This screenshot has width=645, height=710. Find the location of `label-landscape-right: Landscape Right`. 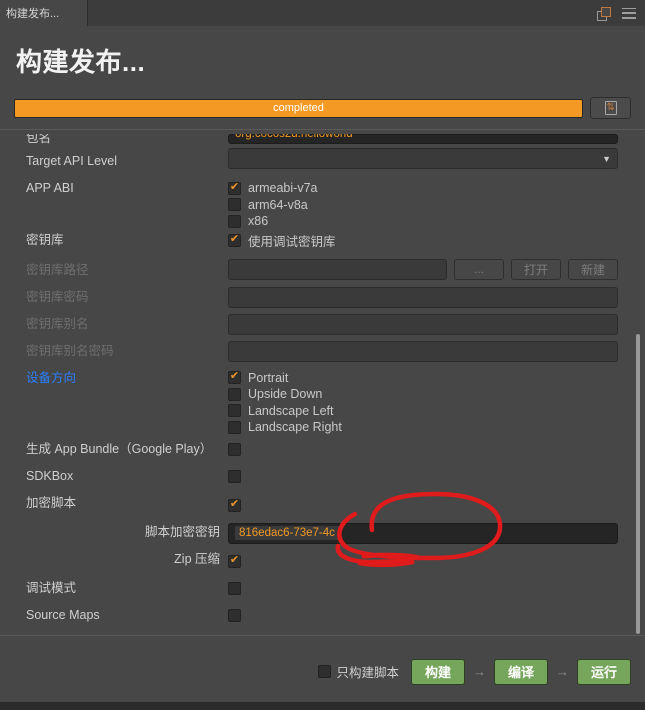

label-landscape-right: Landscape Right is located at coordinates (295, 427).